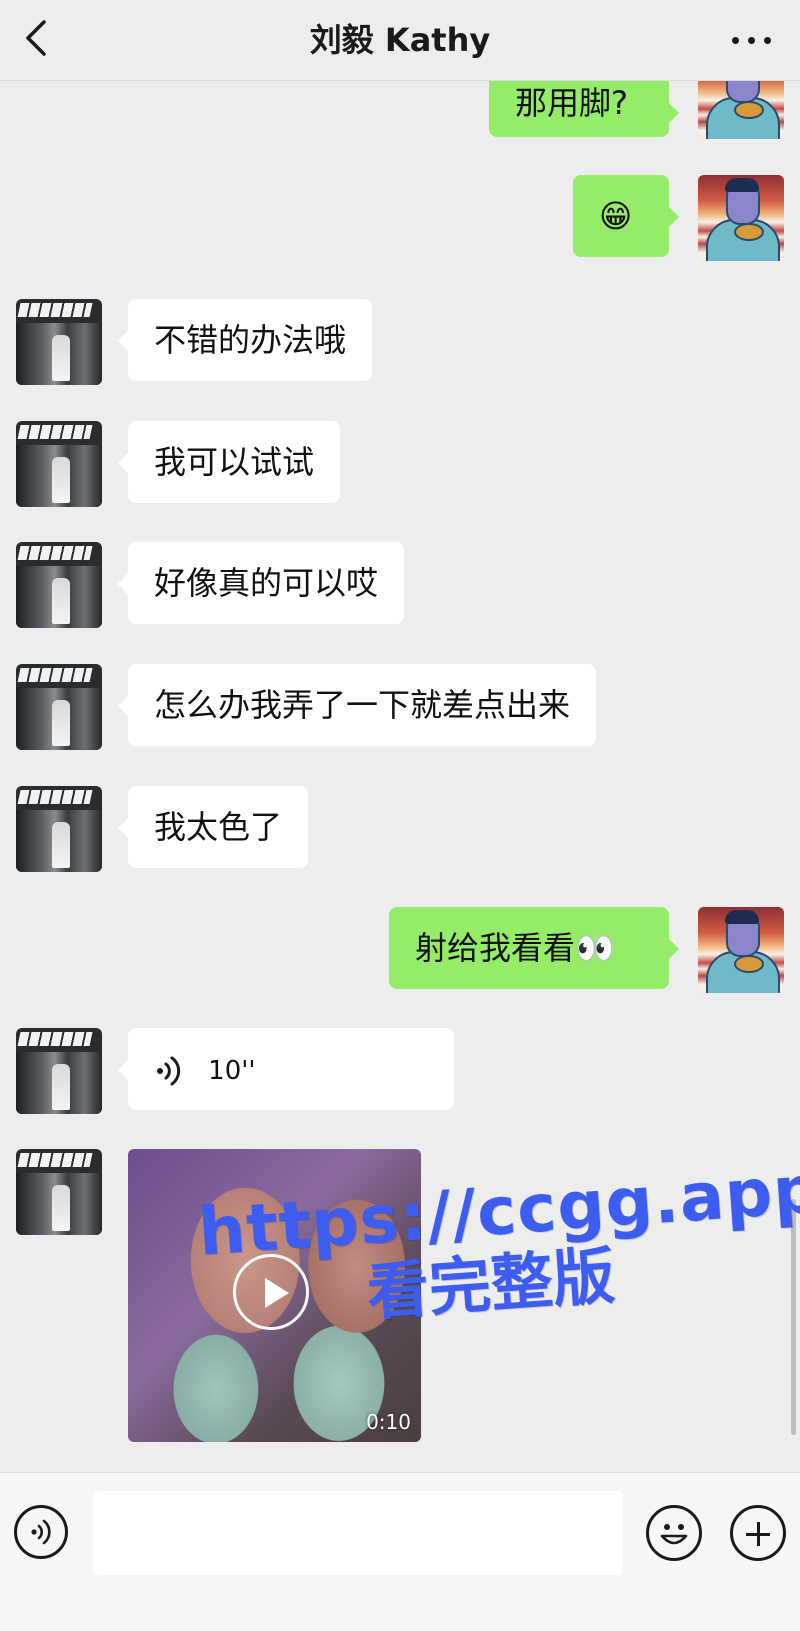 The image size is (800, 1631). What do you see at coordinates (266, 583) in the screenshot?
I see `message-text: 好像真的可以哎` at bounding box center [266, 583].